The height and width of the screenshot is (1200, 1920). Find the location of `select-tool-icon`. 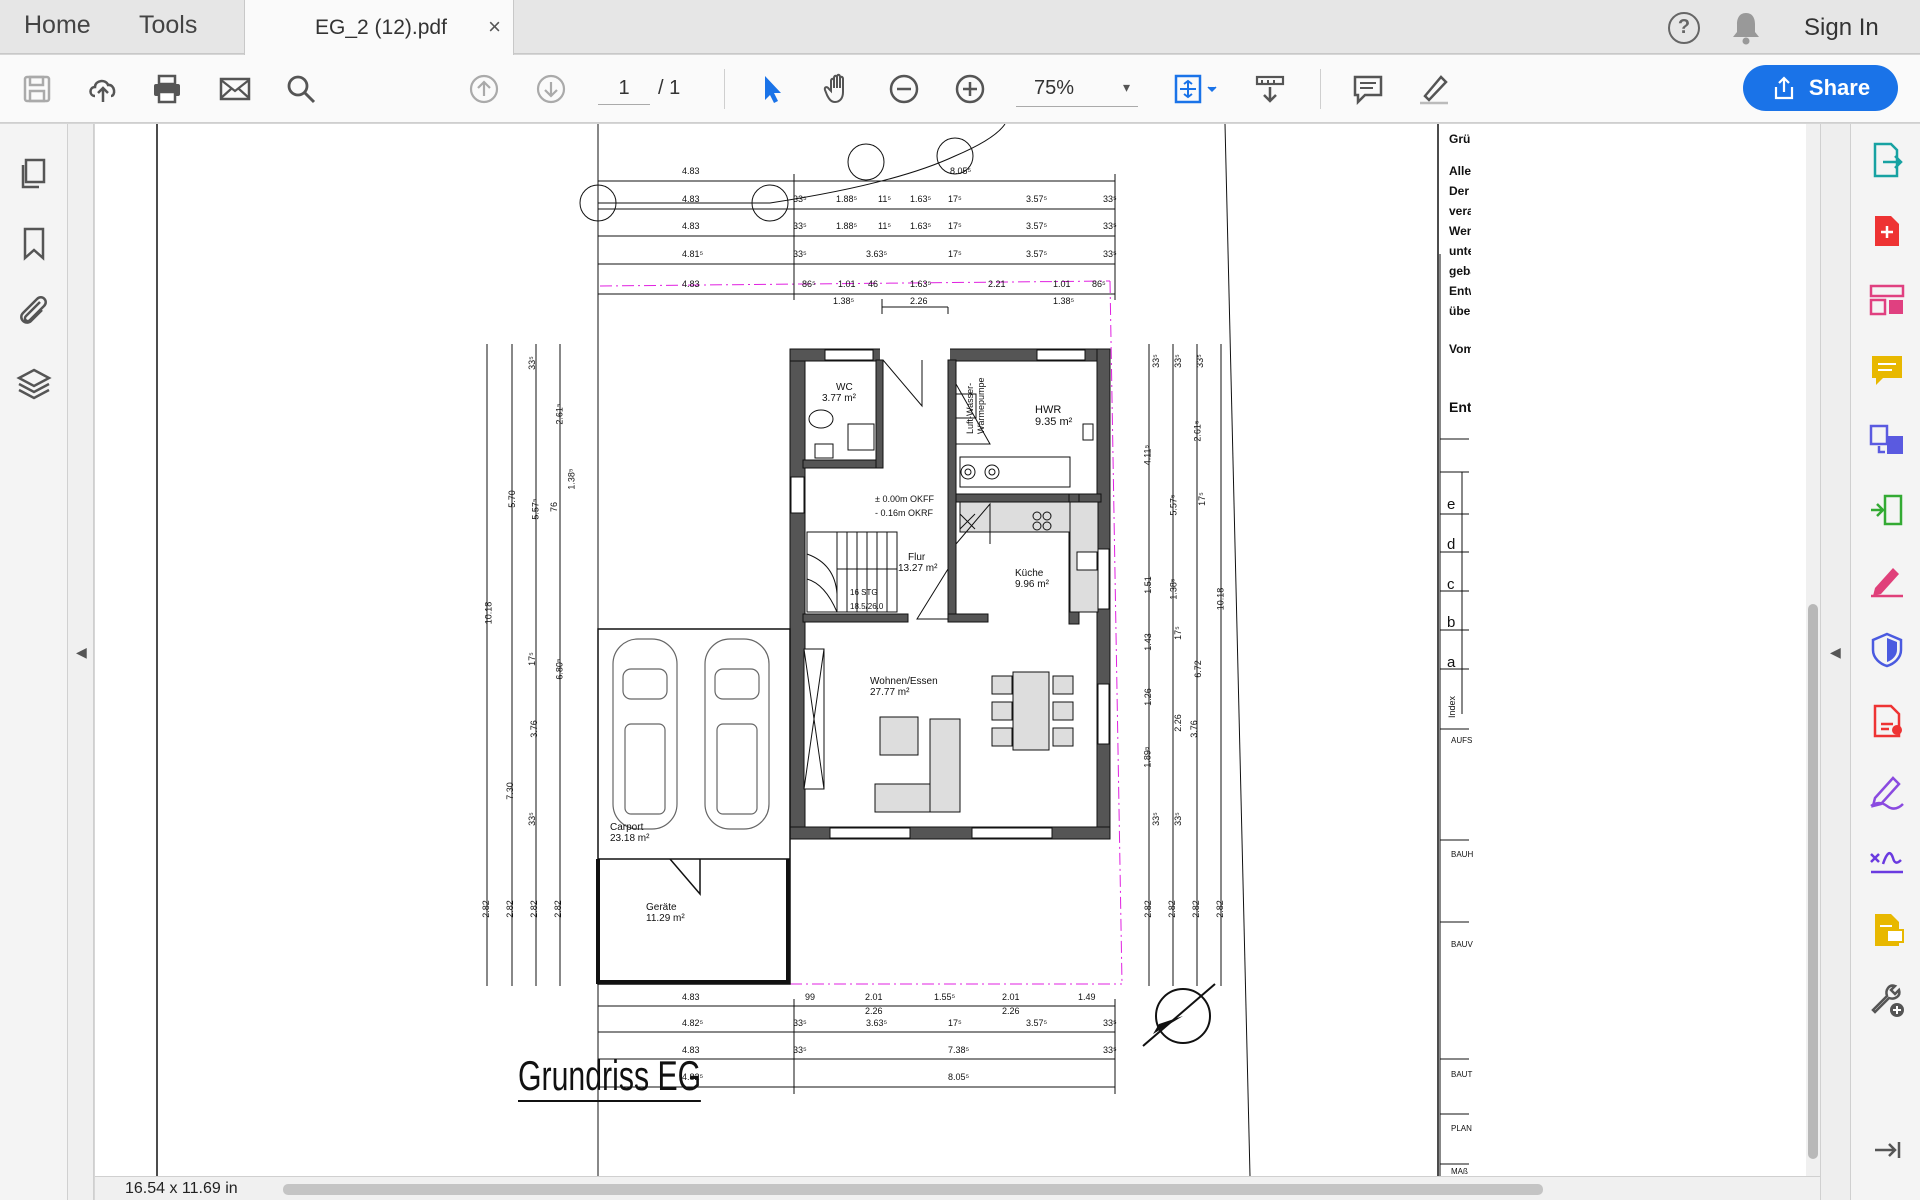

select-tool-icon is located at coordinates (772, 89).